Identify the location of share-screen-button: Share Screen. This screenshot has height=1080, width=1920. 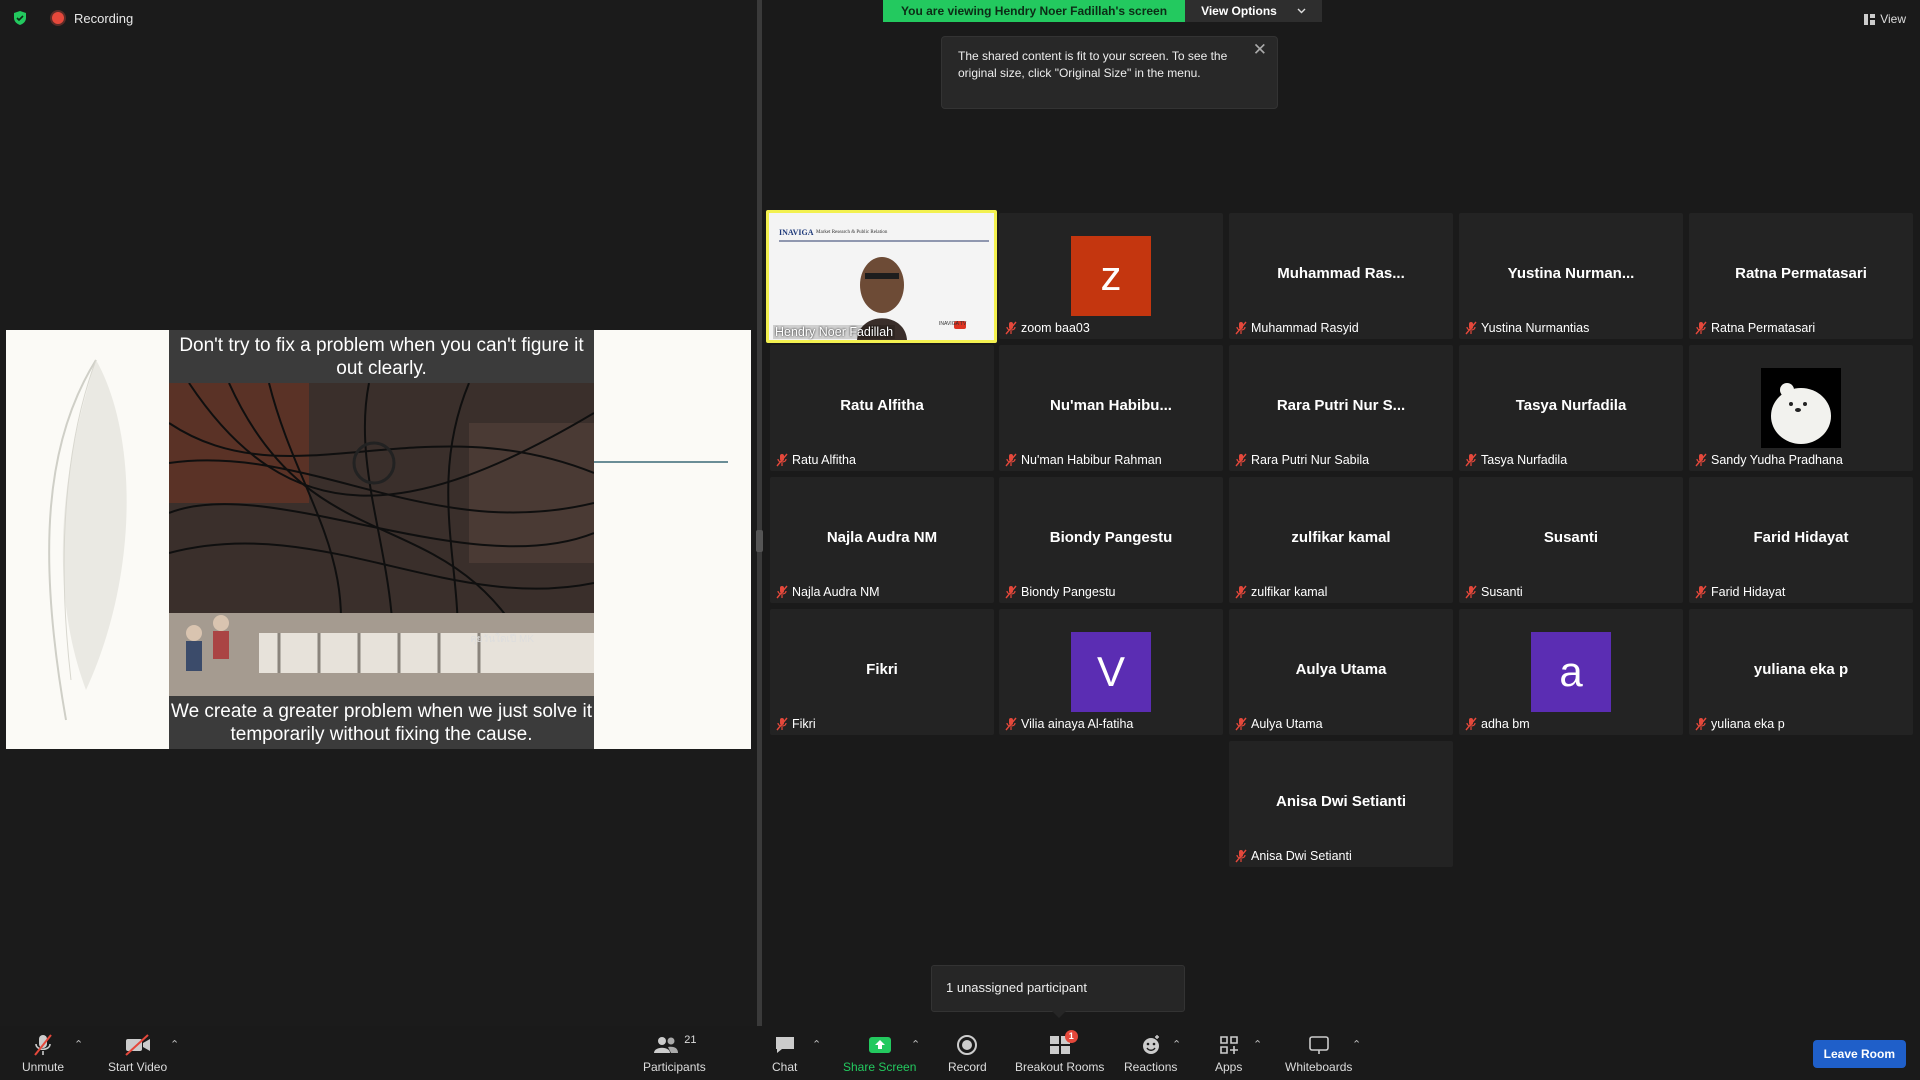
(879, 1053).